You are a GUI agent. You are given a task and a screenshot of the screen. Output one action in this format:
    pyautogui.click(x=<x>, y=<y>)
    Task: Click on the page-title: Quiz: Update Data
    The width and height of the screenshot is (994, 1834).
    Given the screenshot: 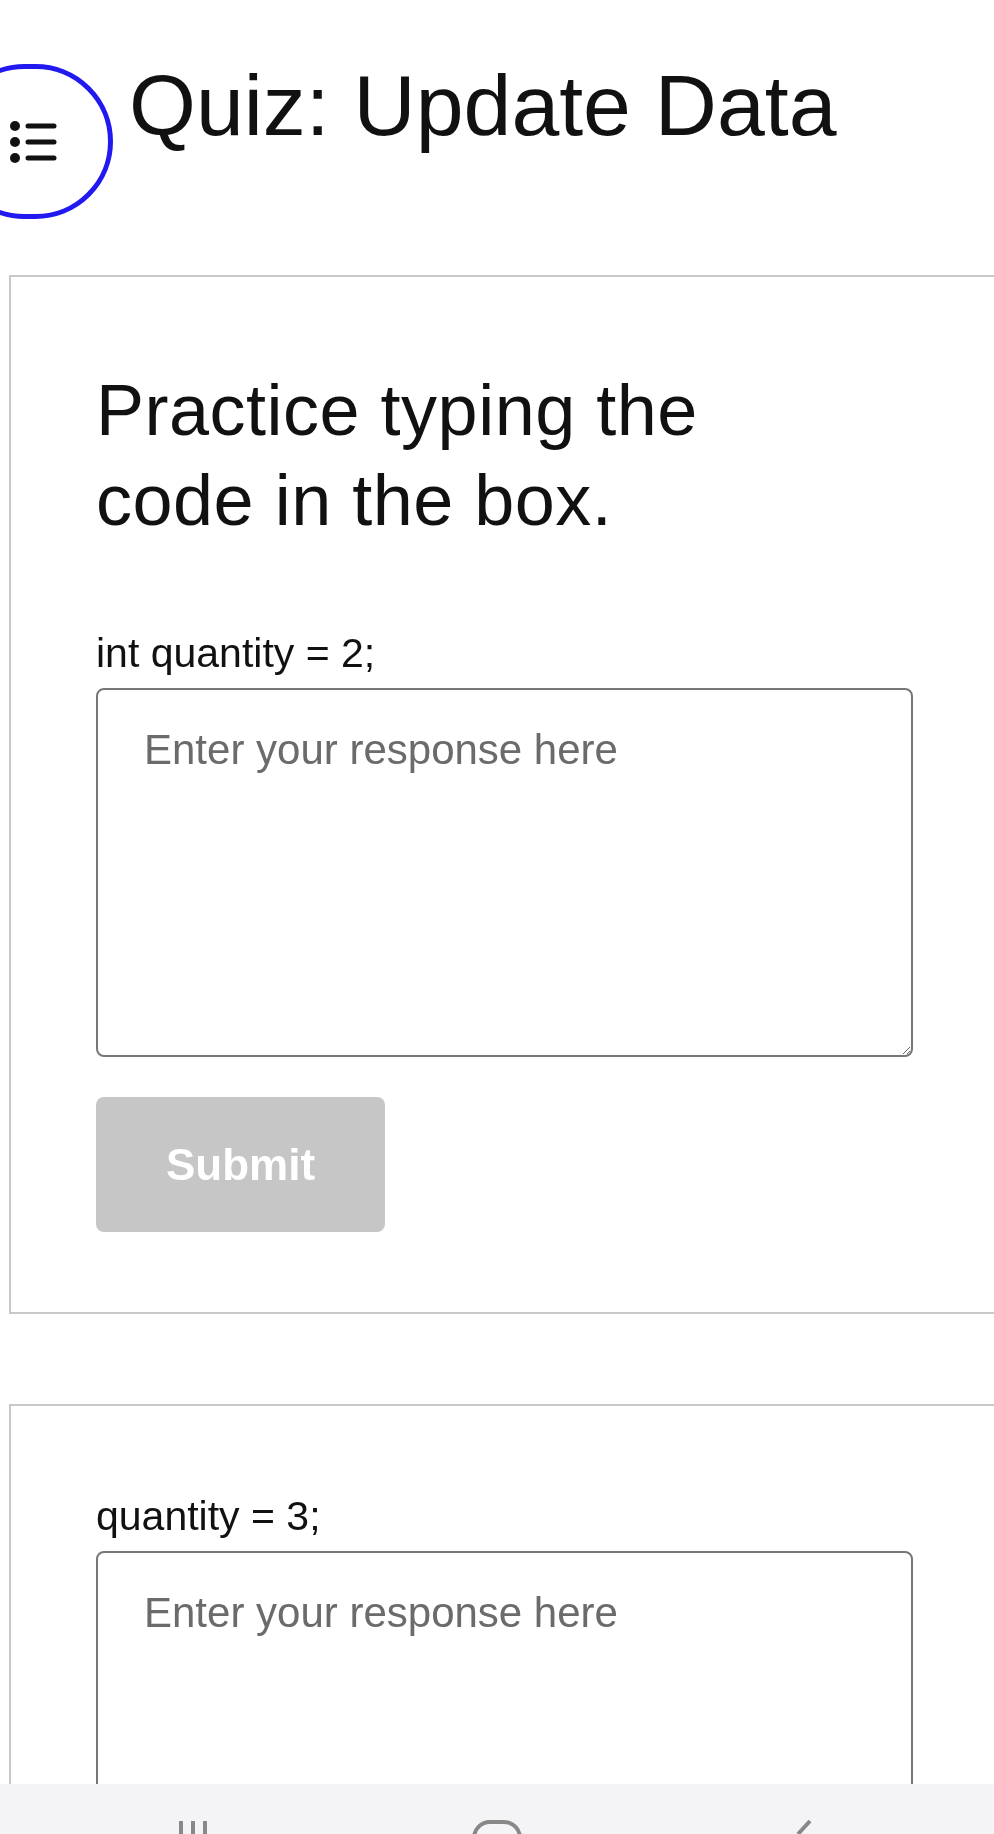 What is the action you would take?
    pyautogui.click(x=483, y=105)
    